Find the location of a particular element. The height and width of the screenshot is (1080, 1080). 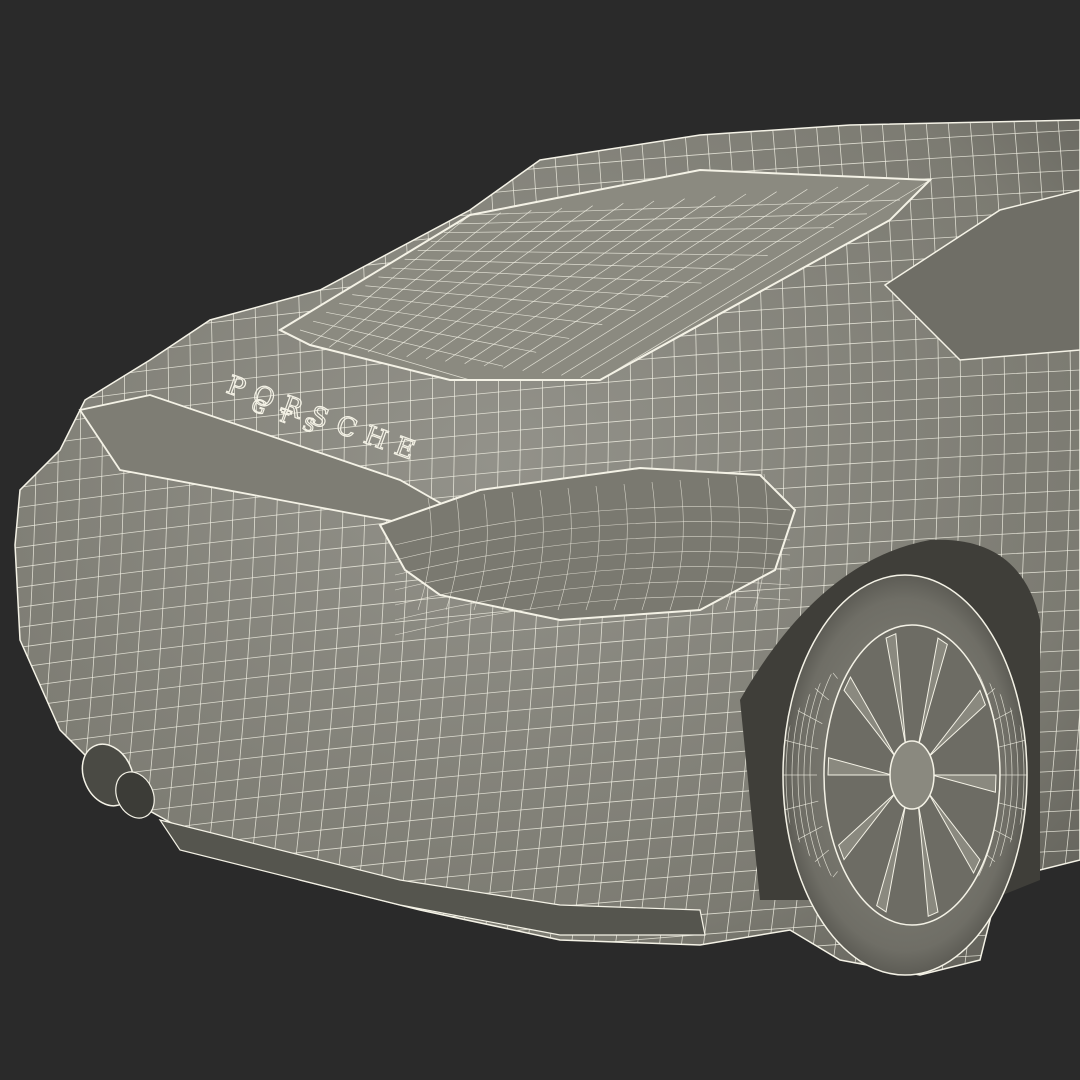

hub is located at coordinates (912, 775).